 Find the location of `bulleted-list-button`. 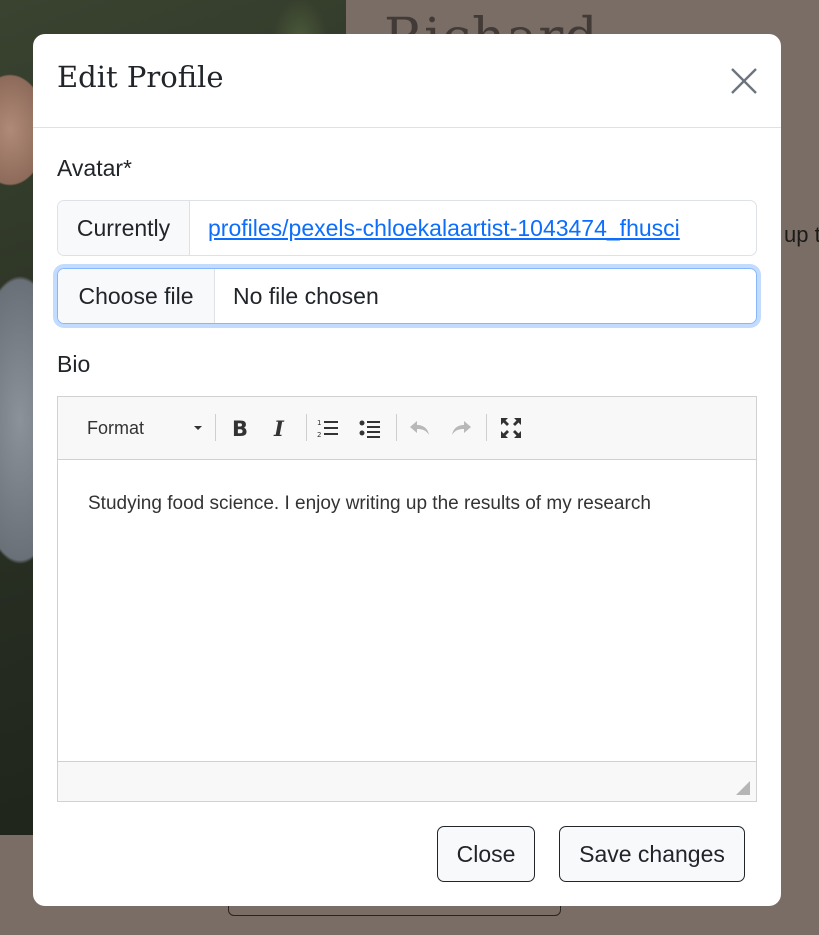

bulleted-list-button is located at coordinates (370, 428).